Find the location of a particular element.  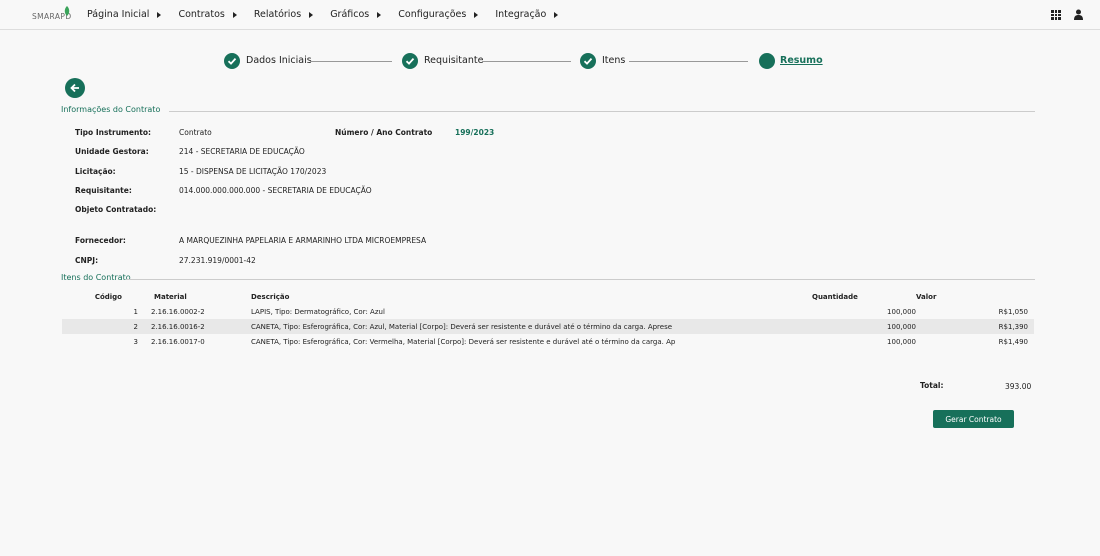

total-value: 393.00 is located at coordinates (1018, 386).